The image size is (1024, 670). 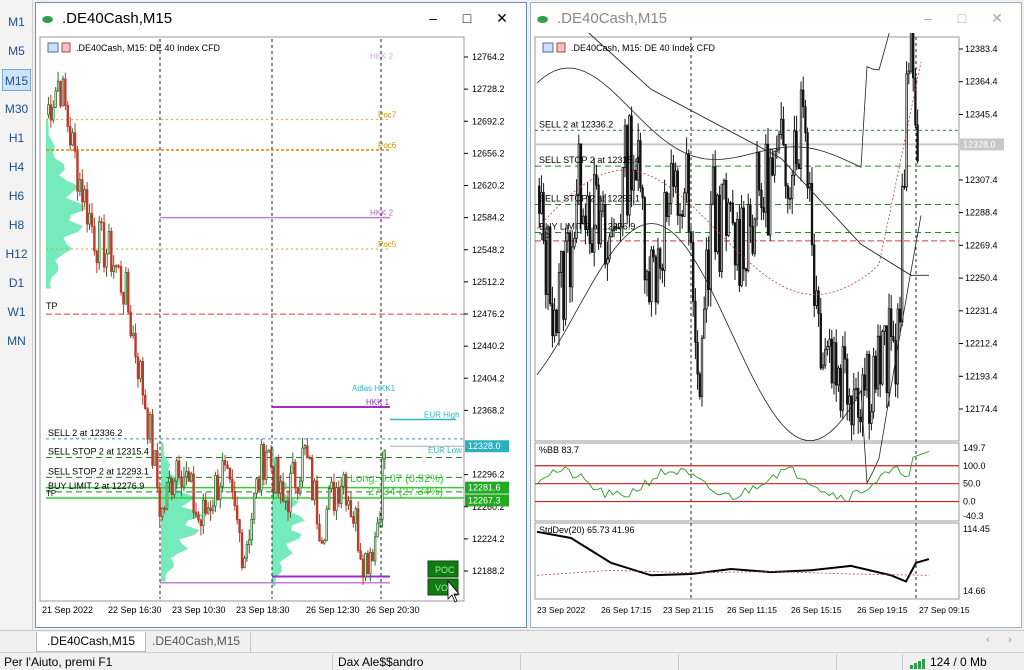 What do you see at coordinates (16, 254) in the screenshot?
I see `timeframe-h12: H12` at bounding box center [16, 254].